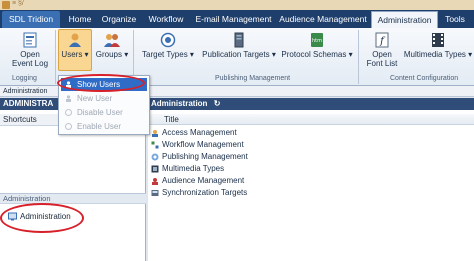 The height and width of the screenshot is (261, 474). What do you see at coordinates (101, 83) in the screenshot?
I see `annotation-oval-show-users` at bounding box center [101, 83].